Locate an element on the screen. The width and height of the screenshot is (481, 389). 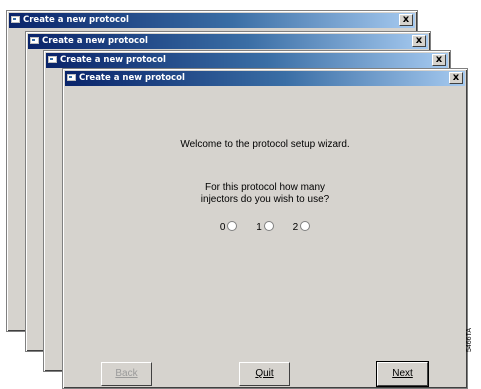
back-button: Back is located at coordinates (126, 374).